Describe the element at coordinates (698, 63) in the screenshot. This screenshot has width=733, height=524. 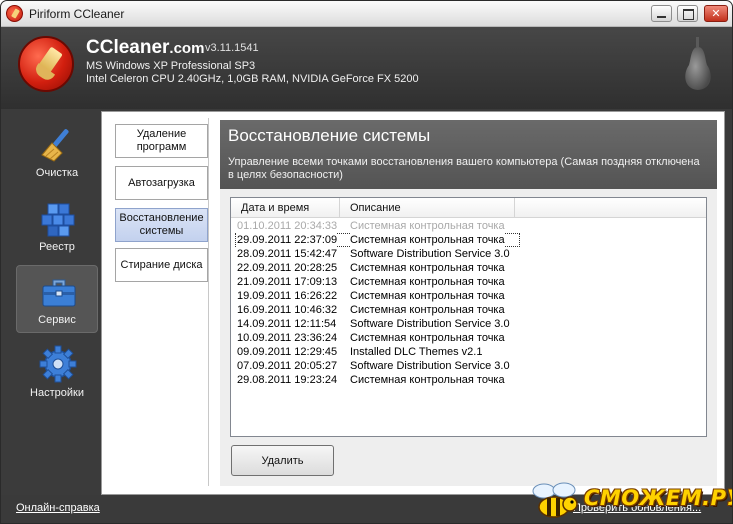
I see `piriform-pear-icon` at that location.